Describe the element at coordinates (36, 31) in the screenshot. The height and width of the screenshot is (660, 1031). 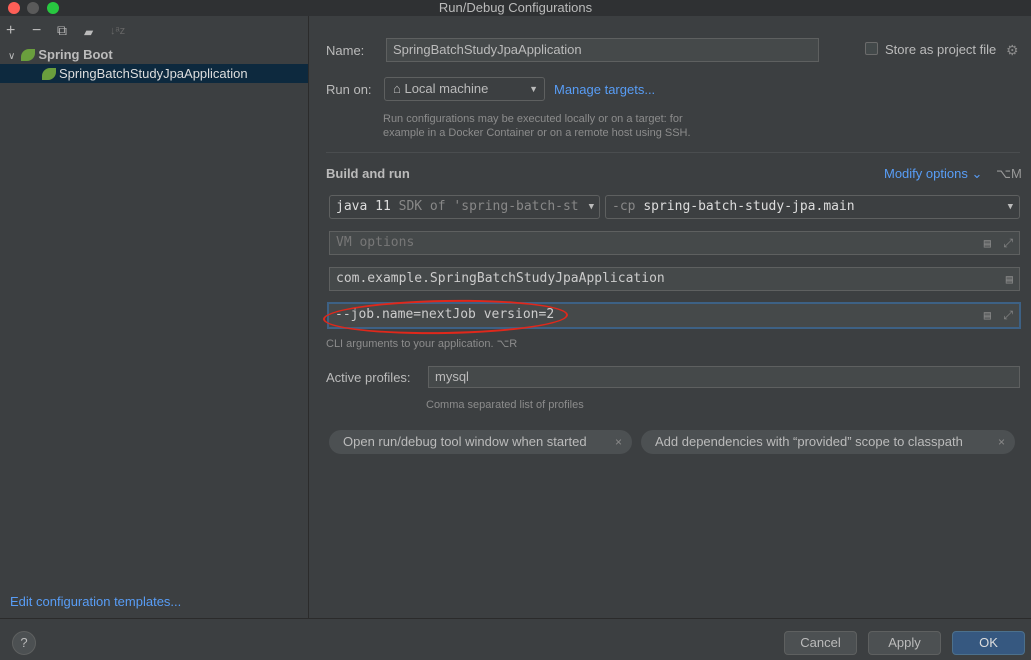
I see `remove-icon: −` at that location.